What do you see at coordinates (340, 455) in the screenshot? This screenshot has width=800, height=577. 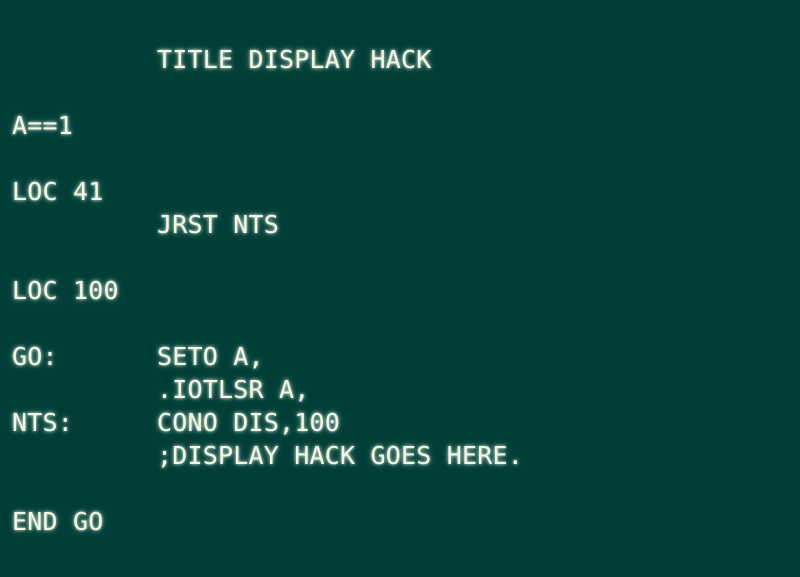 I see `source-line-comment: ;DISPLAY HACK GOES HERE.` at bounding box center [340, 455].